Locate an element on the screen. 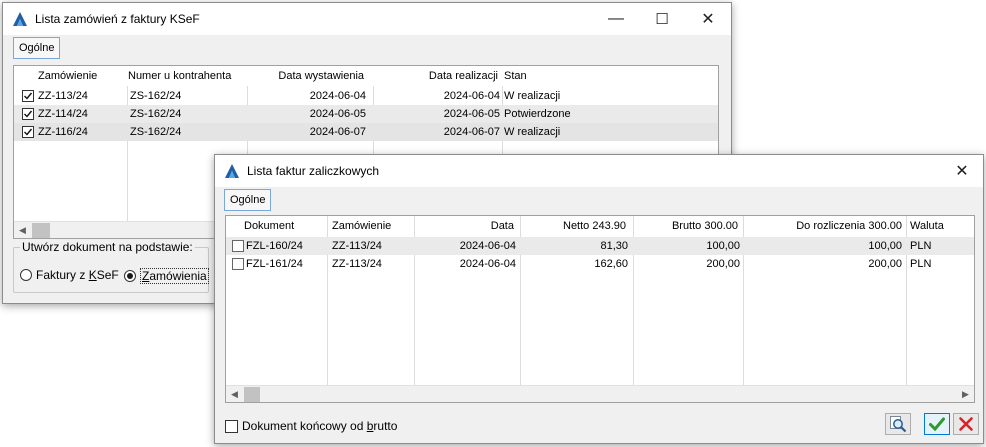 The width and height of the screenshot is (986, 447). checkbox-box is located at coordinates (231, 426).